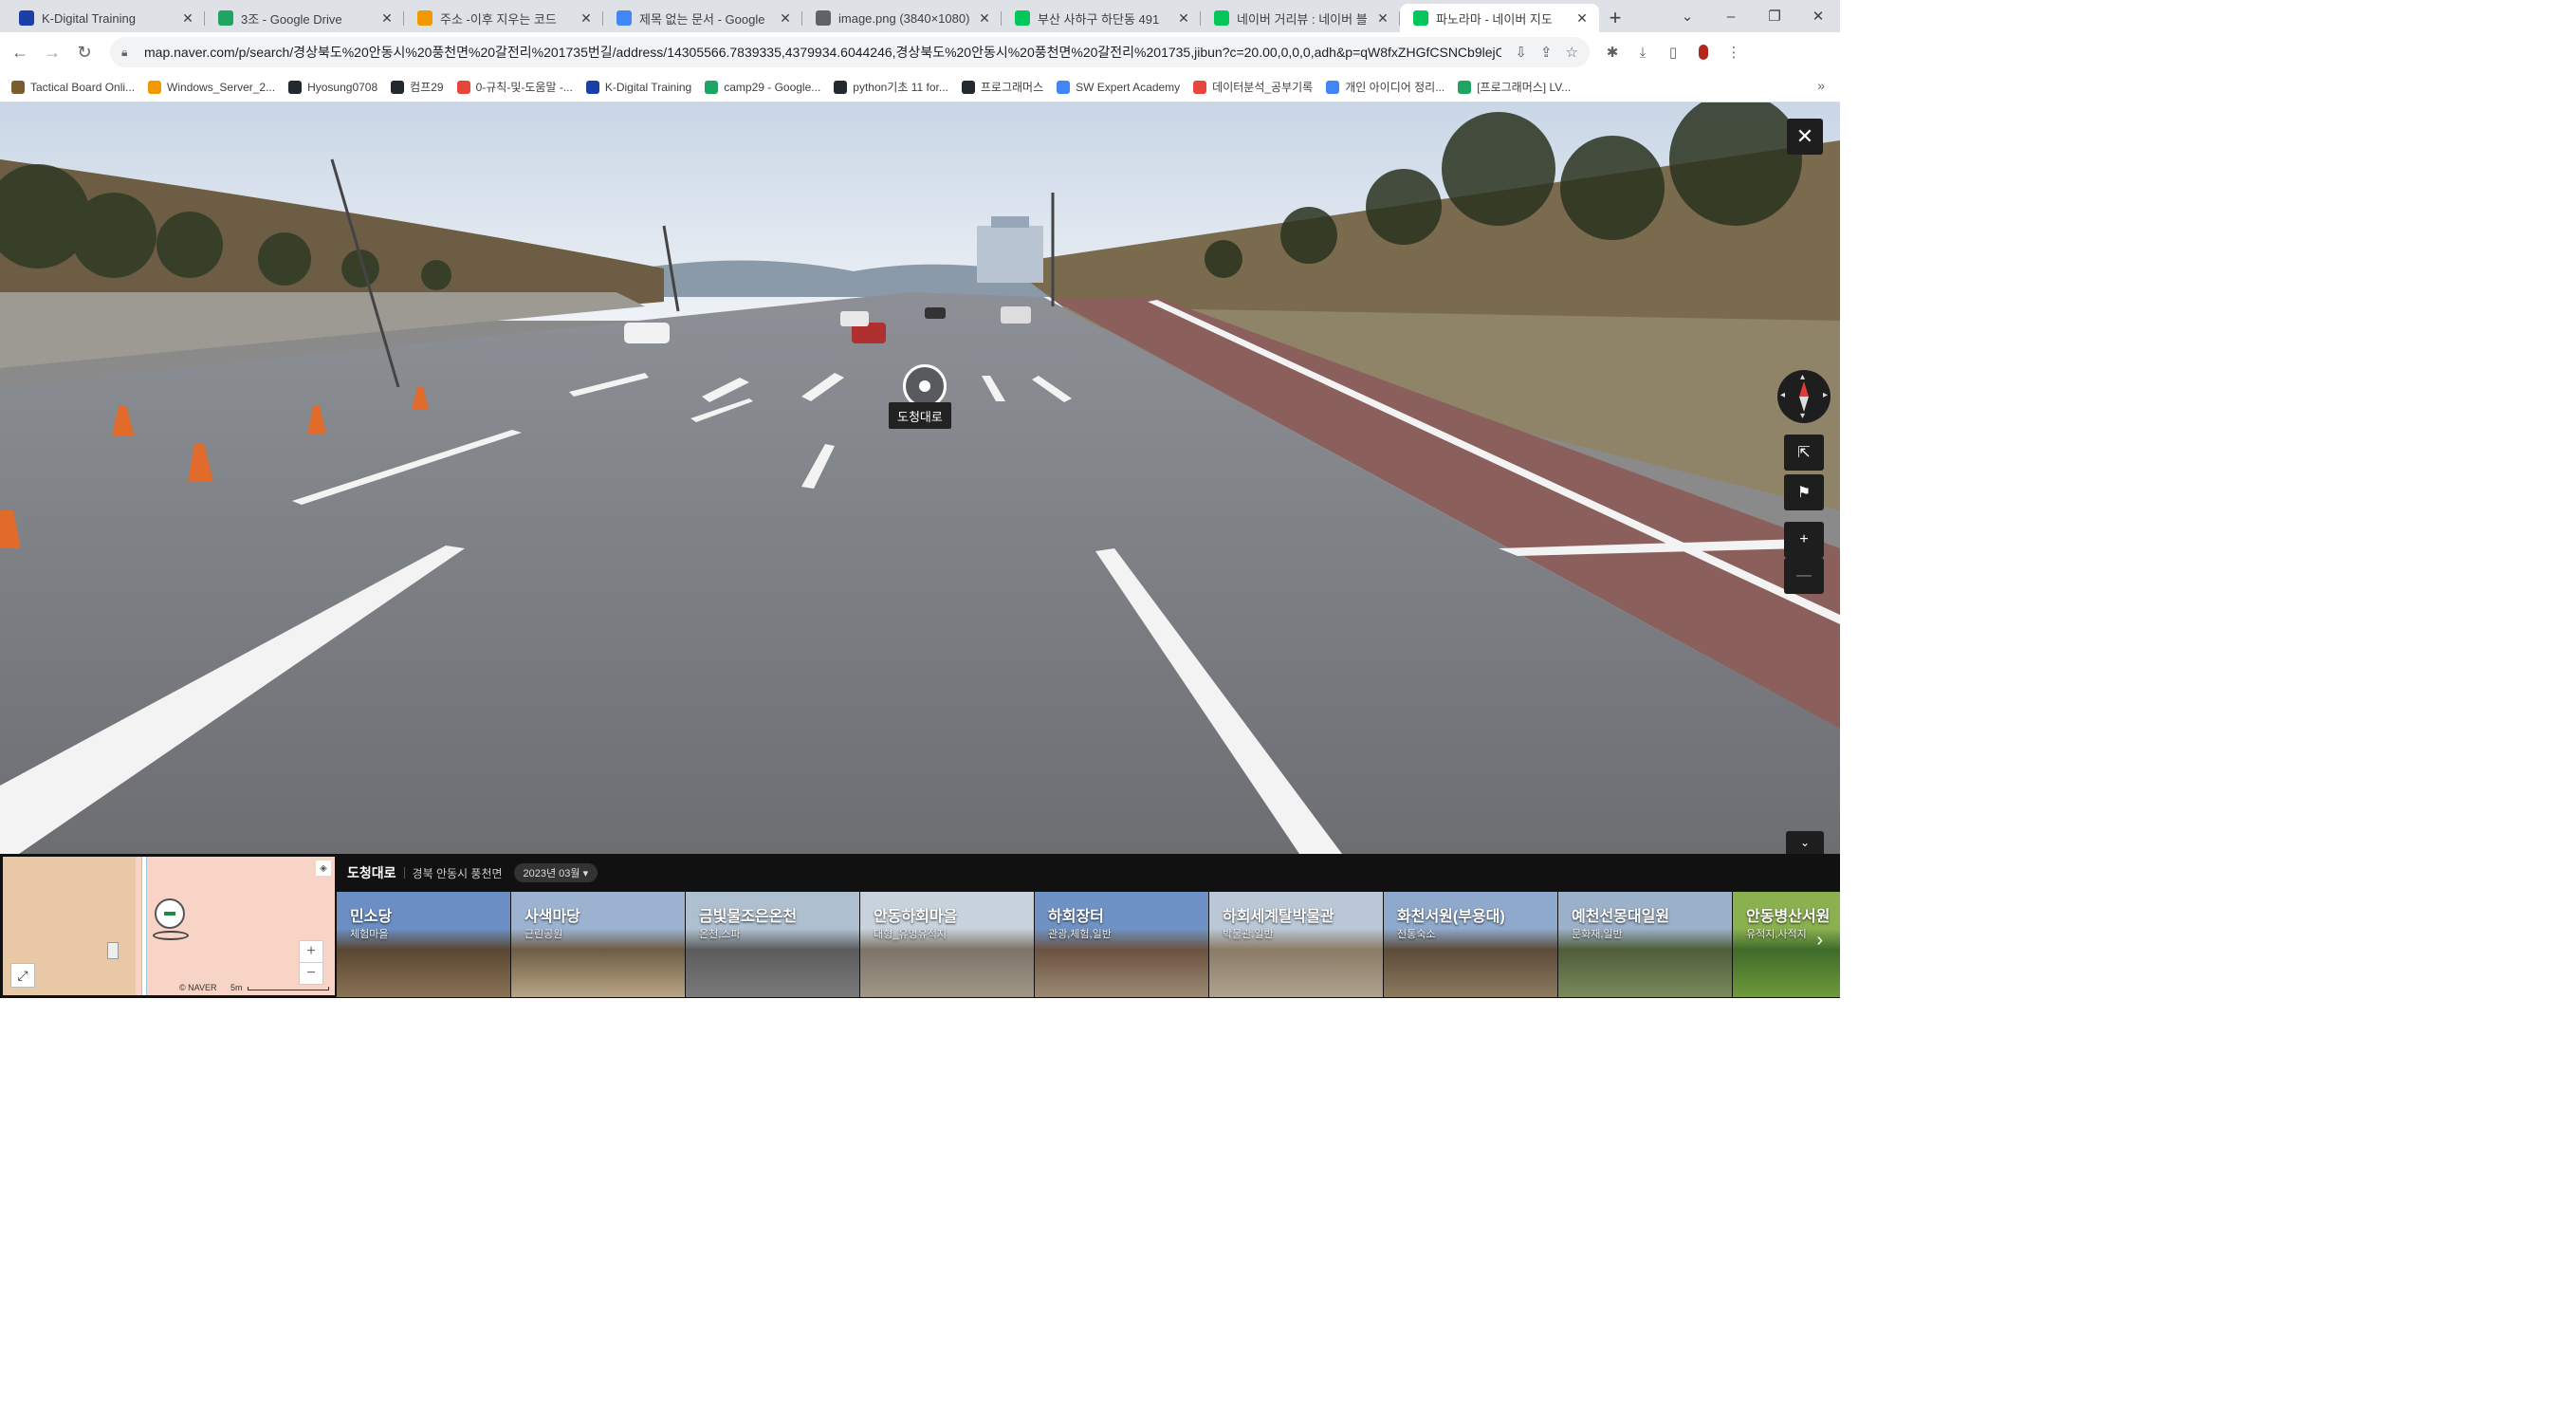 The width and height of the screenshot is (2576, 1425). What do you see at coordinates (1776, 935) in the screenshot?
I see `place-category: 유적지,사적지` at bounding box center [1776, 935].